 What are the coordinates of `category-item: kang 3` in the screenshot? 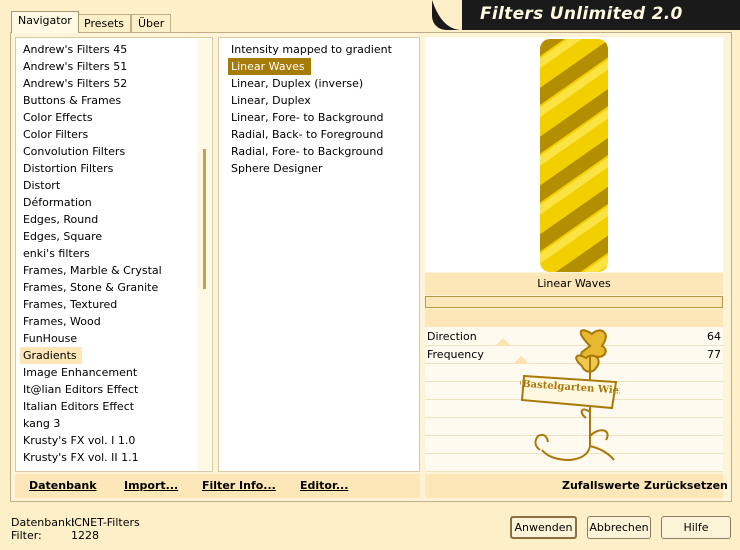 It's located at (110, 423).